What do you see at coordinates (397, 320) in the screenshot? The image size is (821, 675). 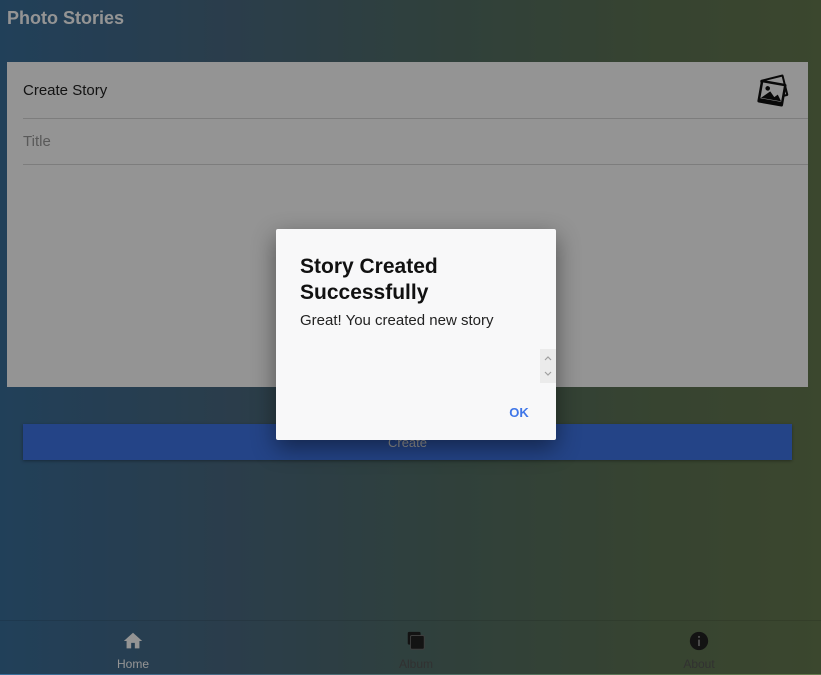 I see `dialog-message: Great! You created new story` at bounding box center [397, 320].